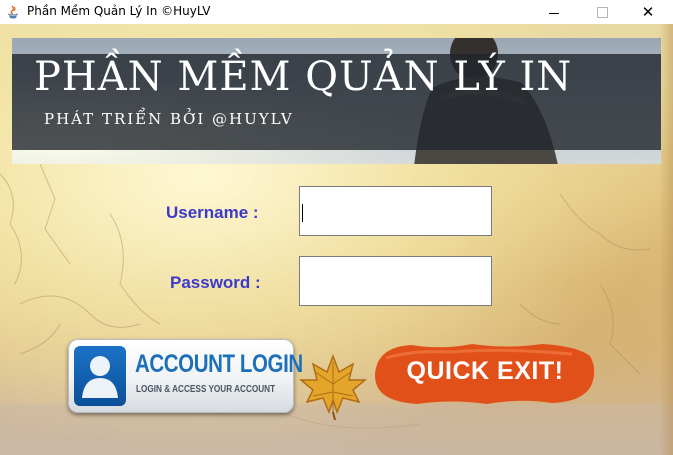 Image resolution: width=673 pixels, height=455 pixels. What do you see at coordinates (206, 389) in the screenshot?
I see `login-button-subtitle: LOGIN & ACCESS YOUR ACCOUNT` at bounding box center [206, 389].